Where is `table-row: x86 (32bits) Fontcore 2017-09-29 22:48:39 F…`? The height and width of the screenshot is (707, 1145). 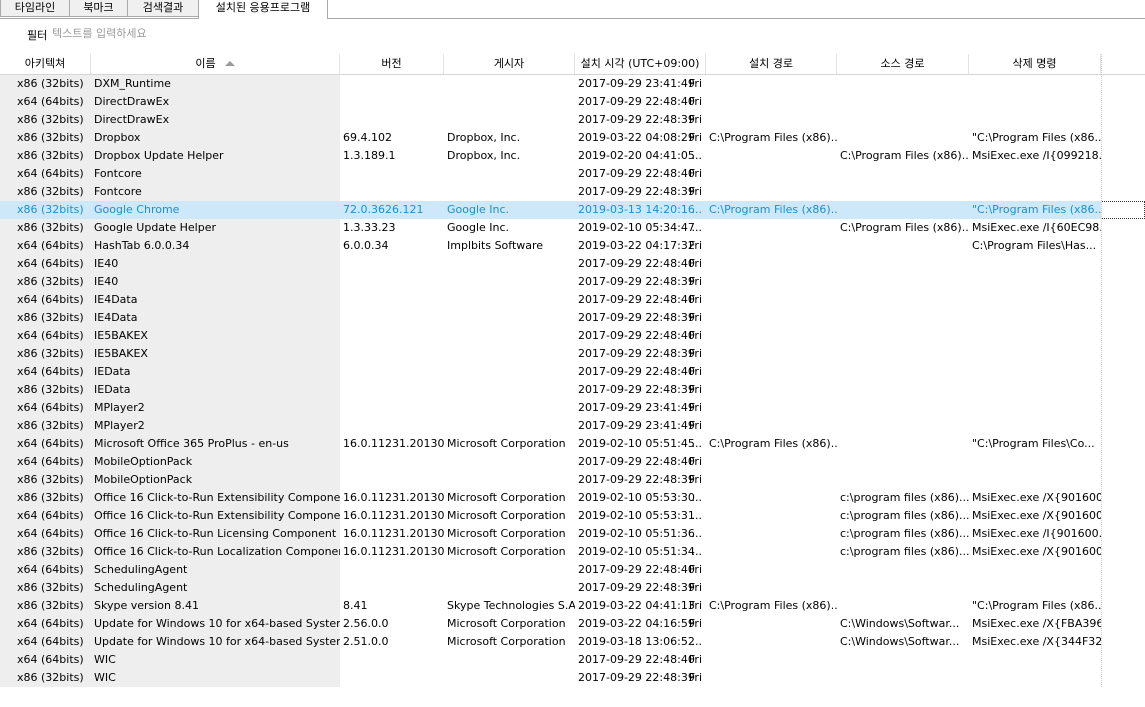 table-row: x86 (32bits) Fontcore 2017-09-29 22:48:39 F… is located at coordinates (572, 192).